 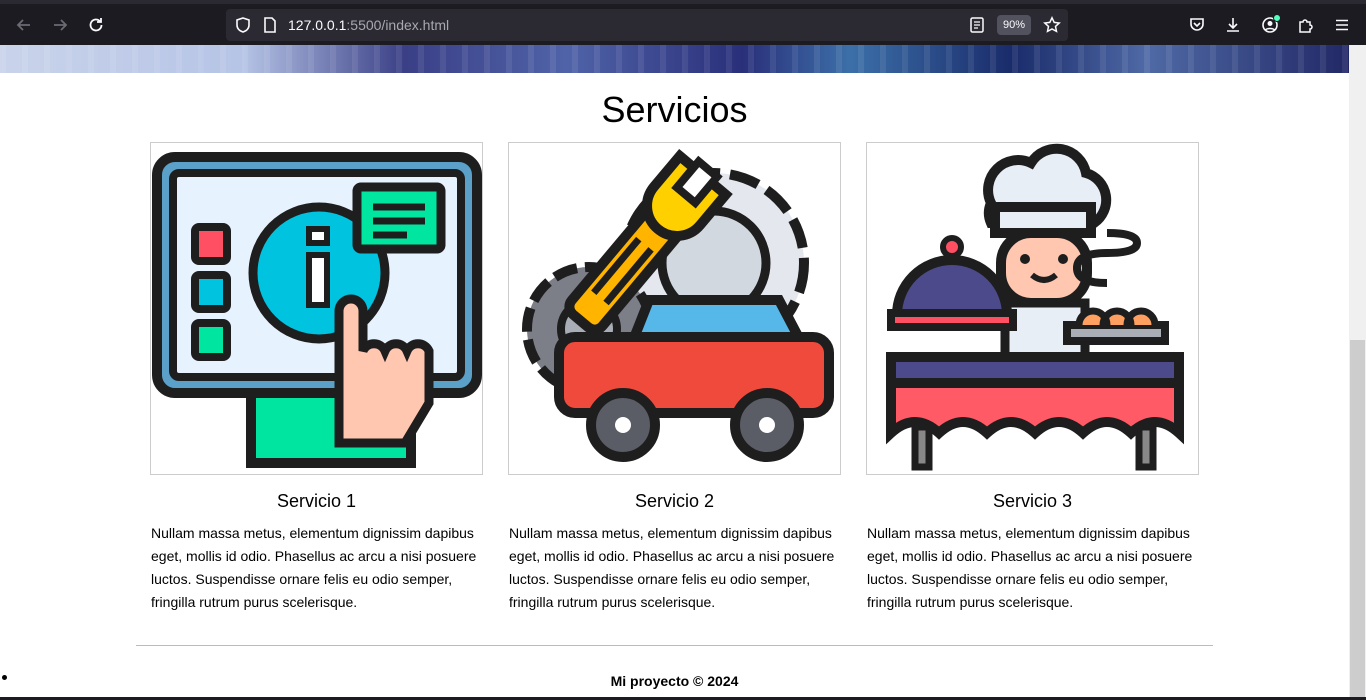 I want to click on forward-arrow-icon, so click(x=61, y=25).